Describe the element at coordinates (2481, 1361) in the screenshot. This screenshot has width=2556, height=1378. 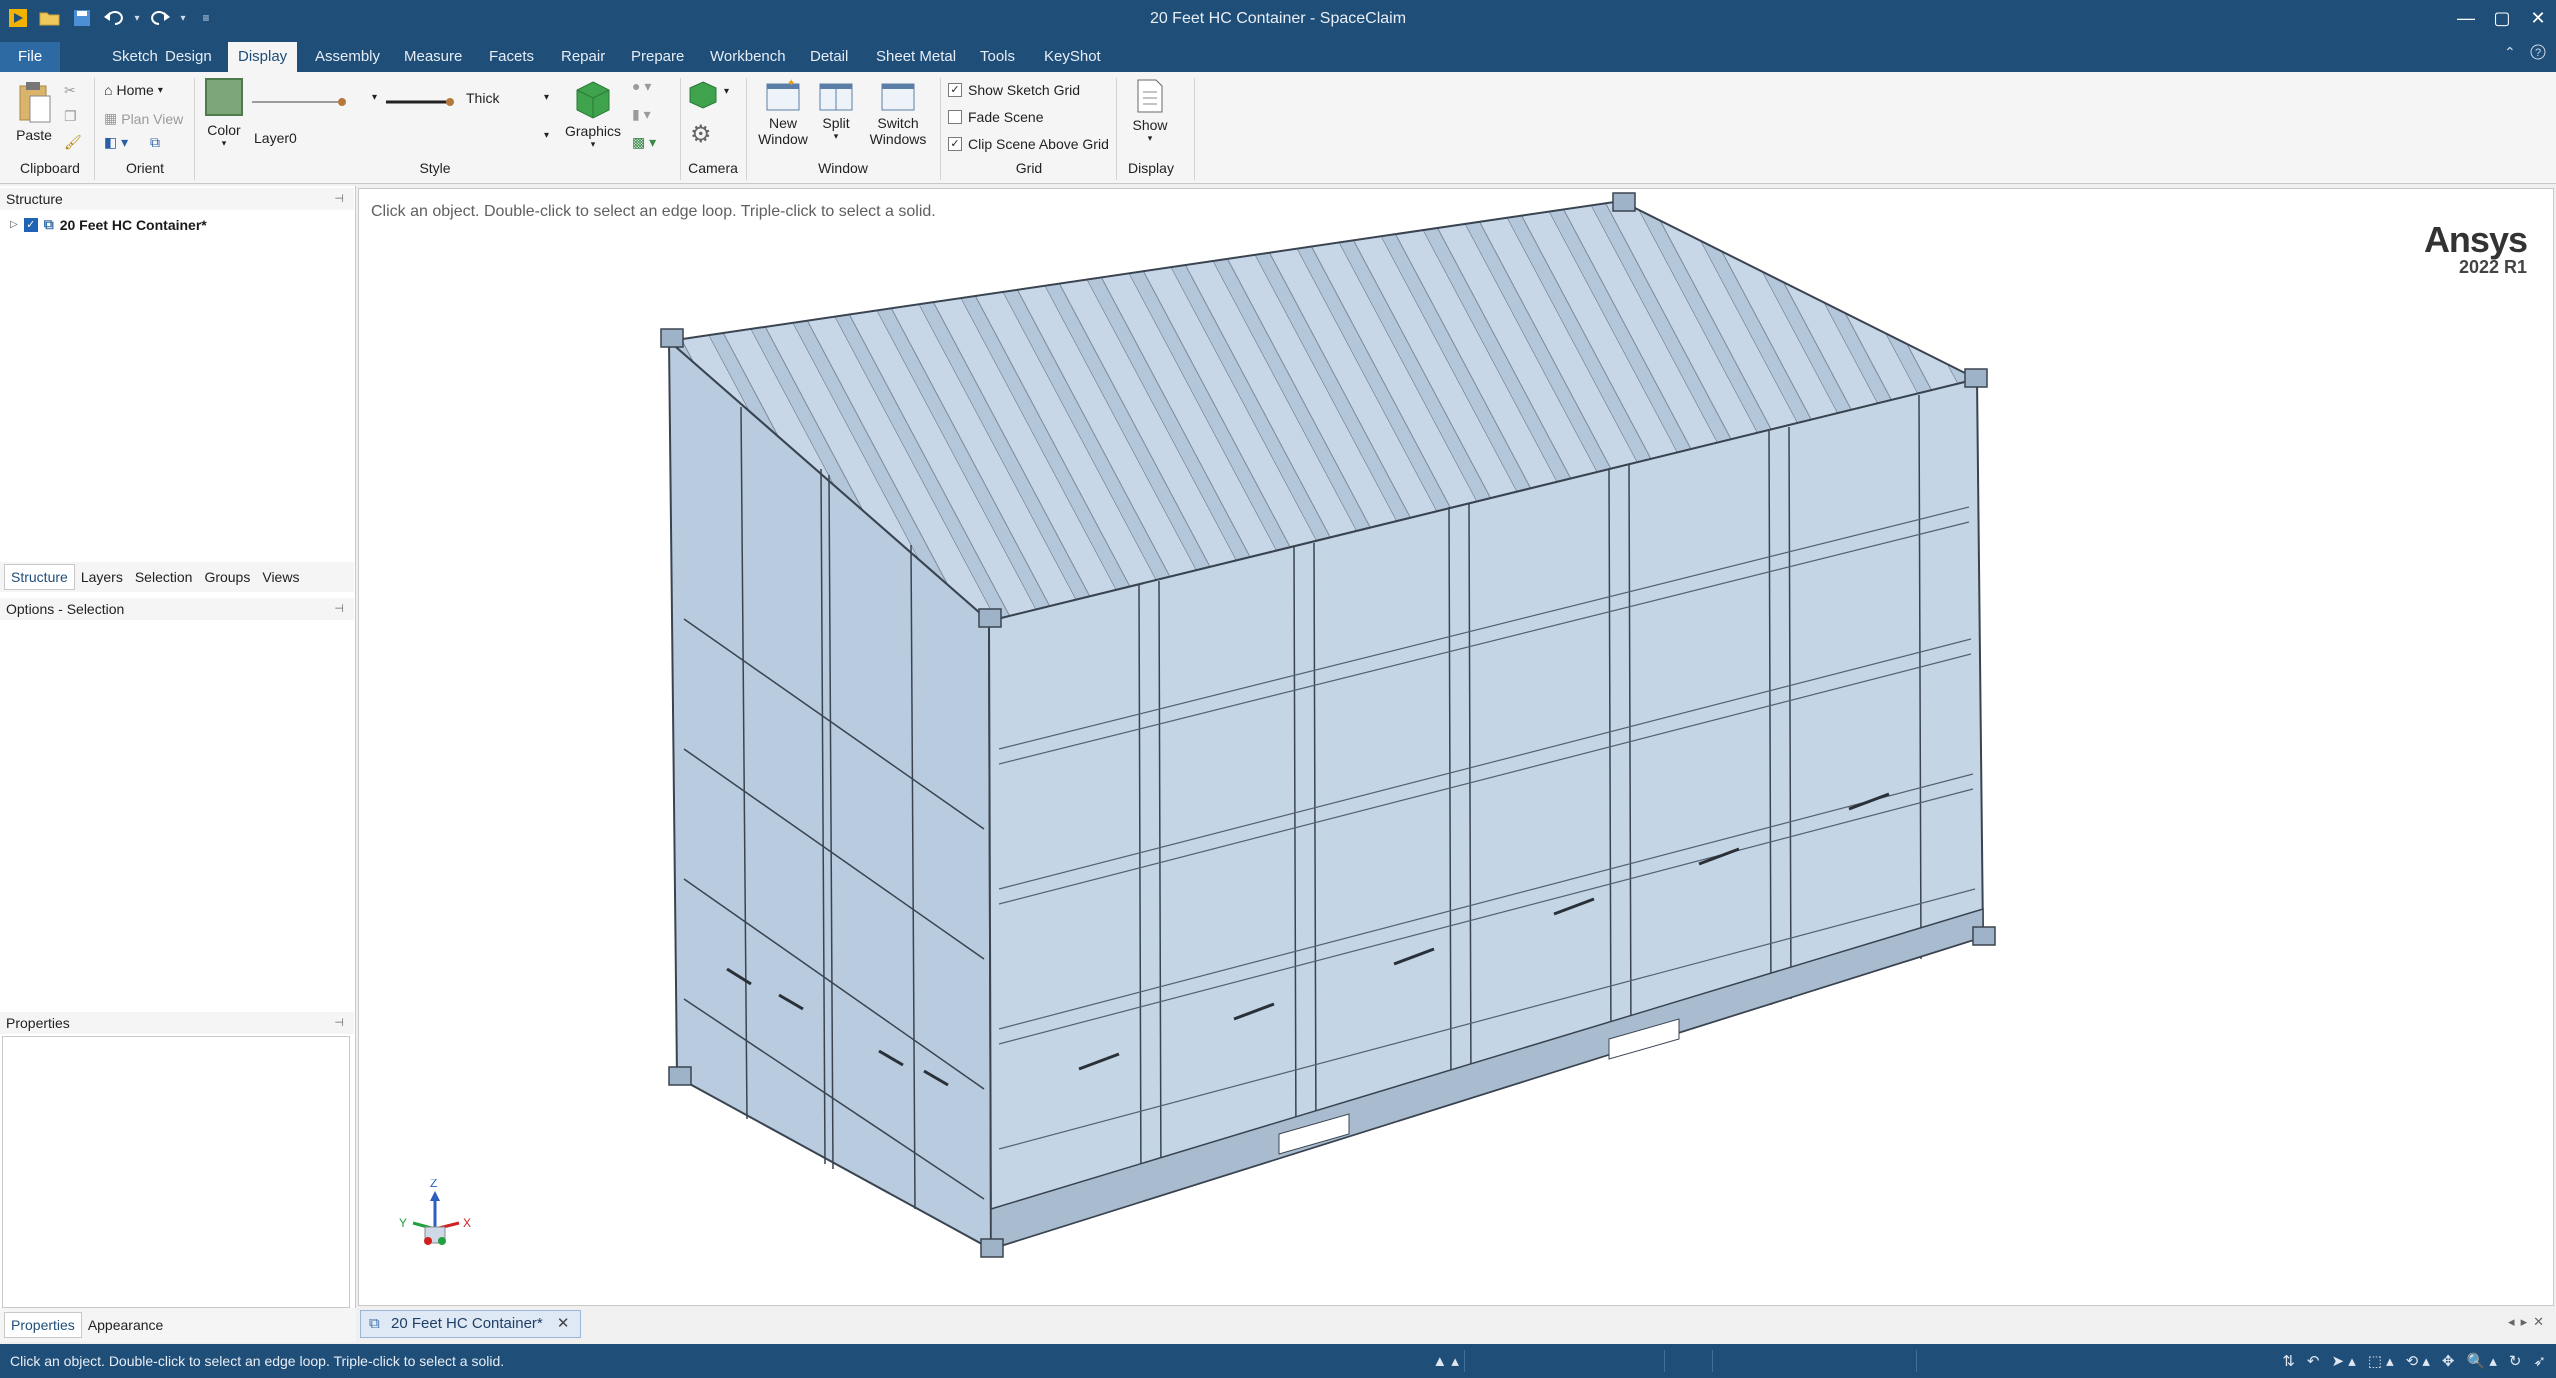
I see `zoom-icon: 🔍 ▴` at that location.